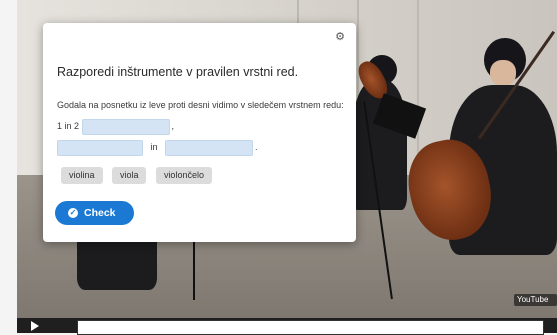 This screenshot has height=335, width=557. I want to click on check-button: ✓ Check, so click(94, 213).